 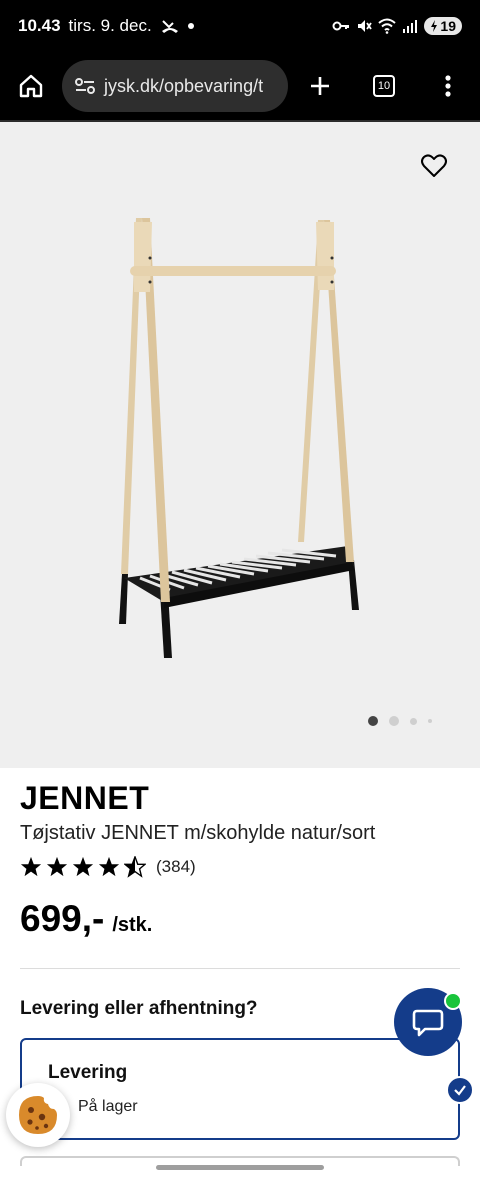 I want to click on menu-icon, so click(x=448, y=86).